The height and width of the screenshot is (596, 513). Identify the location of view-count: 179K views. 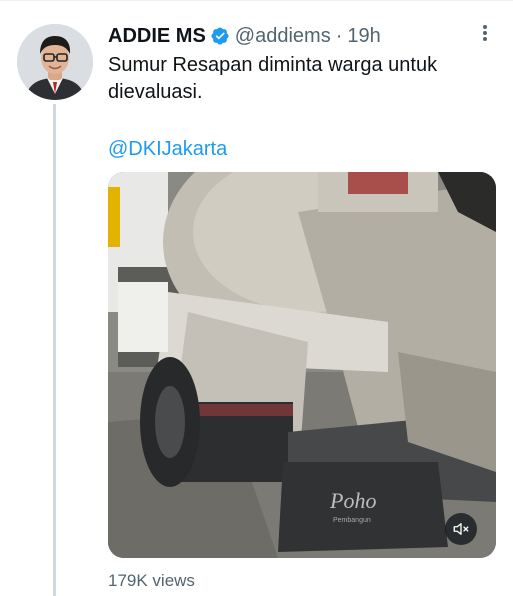
(151, 581).